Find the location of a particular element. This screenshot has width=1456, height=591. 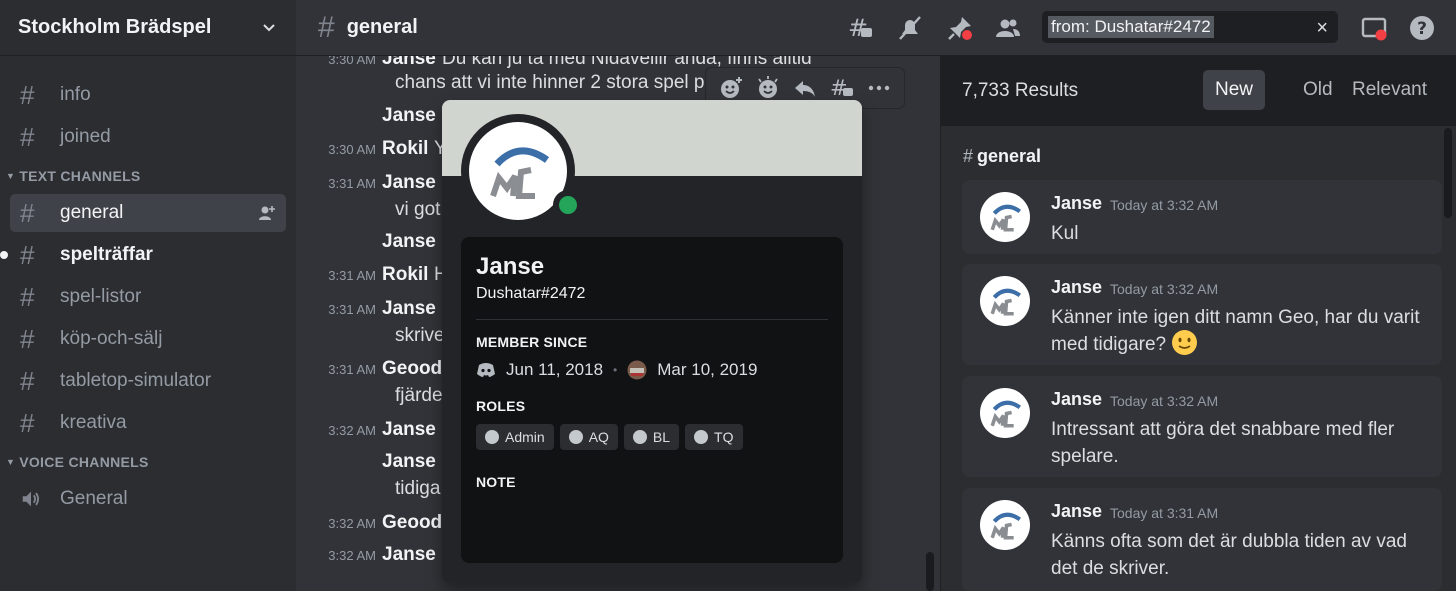

display-name: Janse is located at coordinates (510, 266).